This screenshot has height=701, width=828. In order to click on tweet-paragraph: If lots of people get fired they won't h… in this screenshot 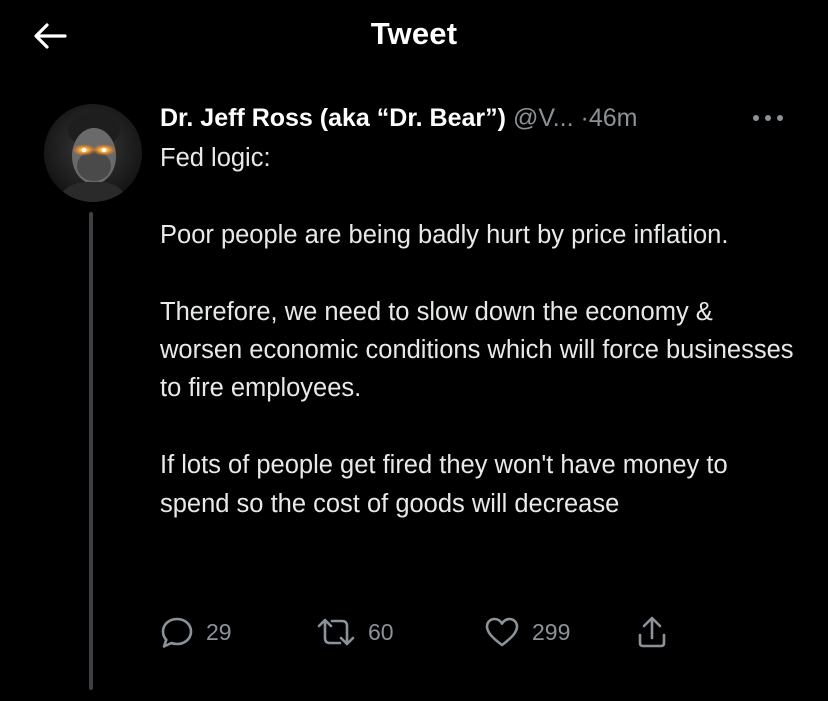, I will do `click(444, 484)`.